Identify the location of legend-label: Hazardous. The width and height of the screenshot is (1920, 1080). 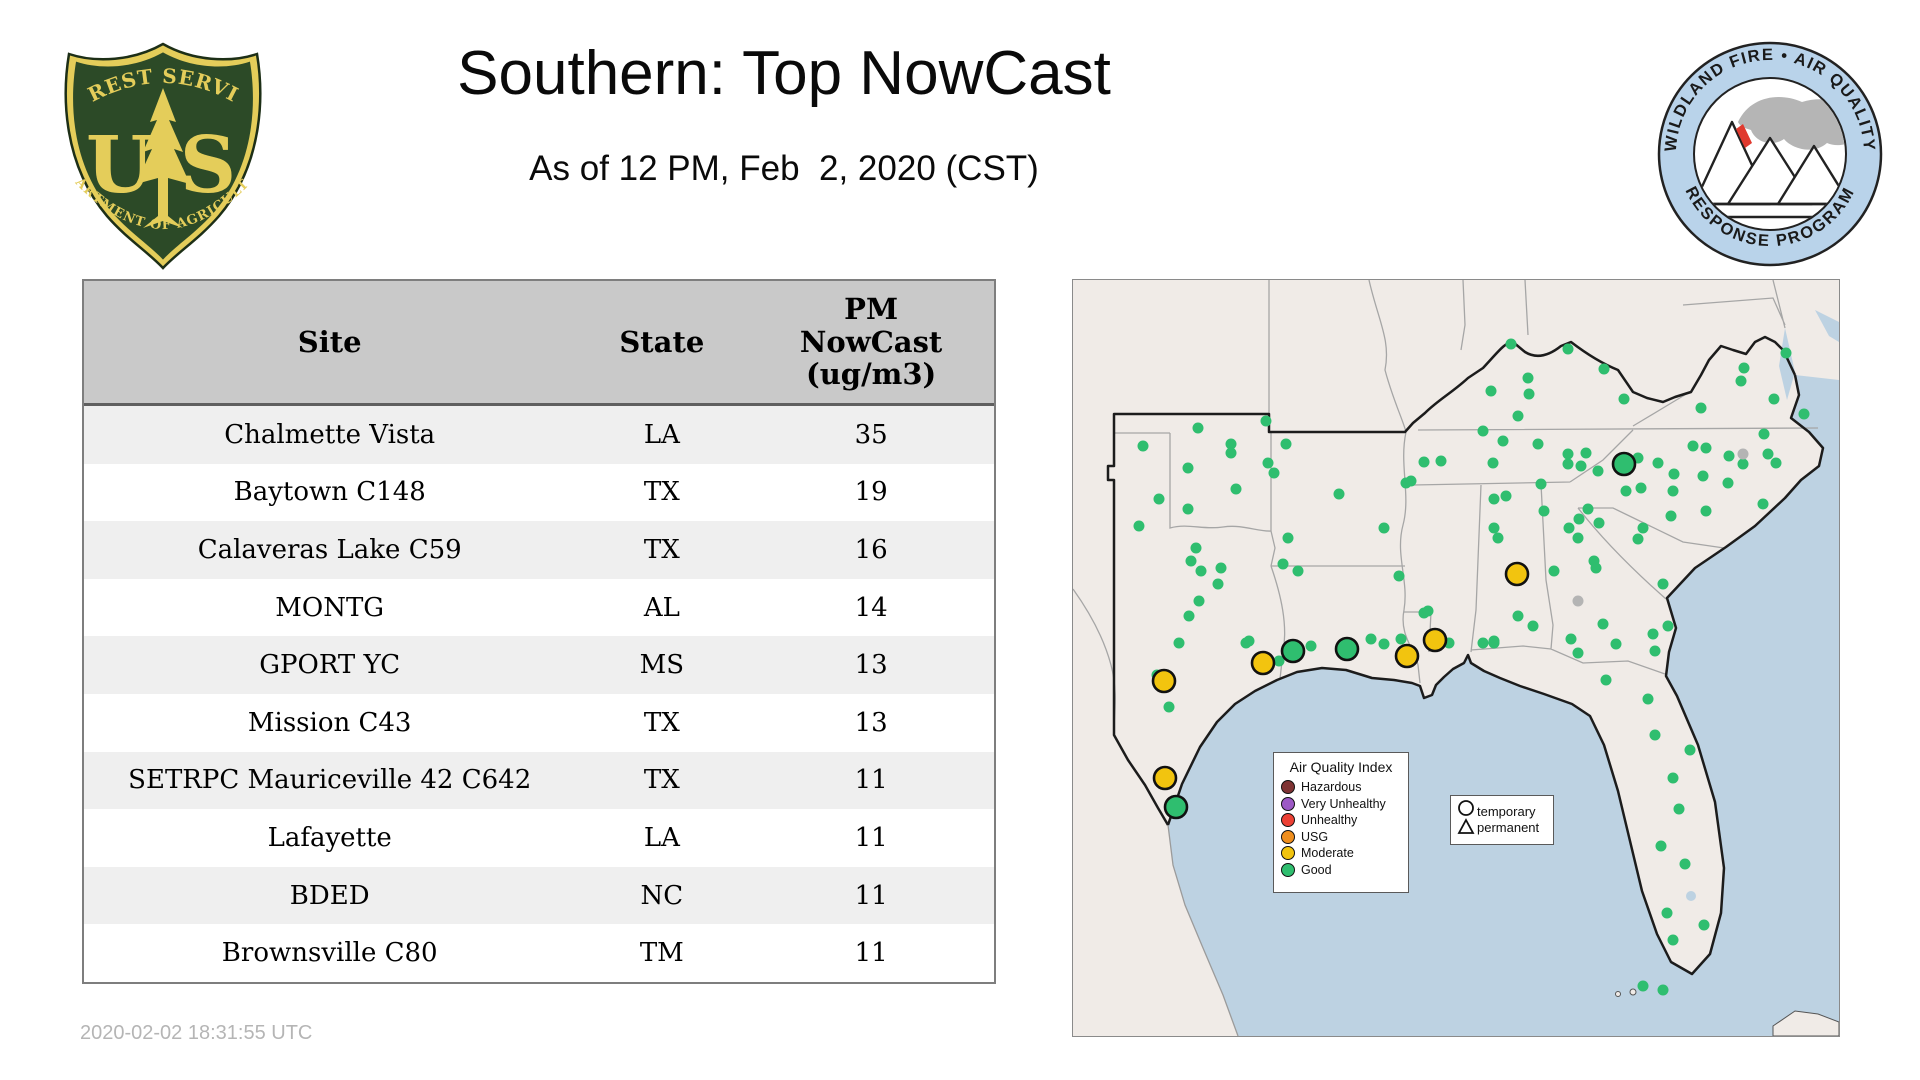
(1331, 787).